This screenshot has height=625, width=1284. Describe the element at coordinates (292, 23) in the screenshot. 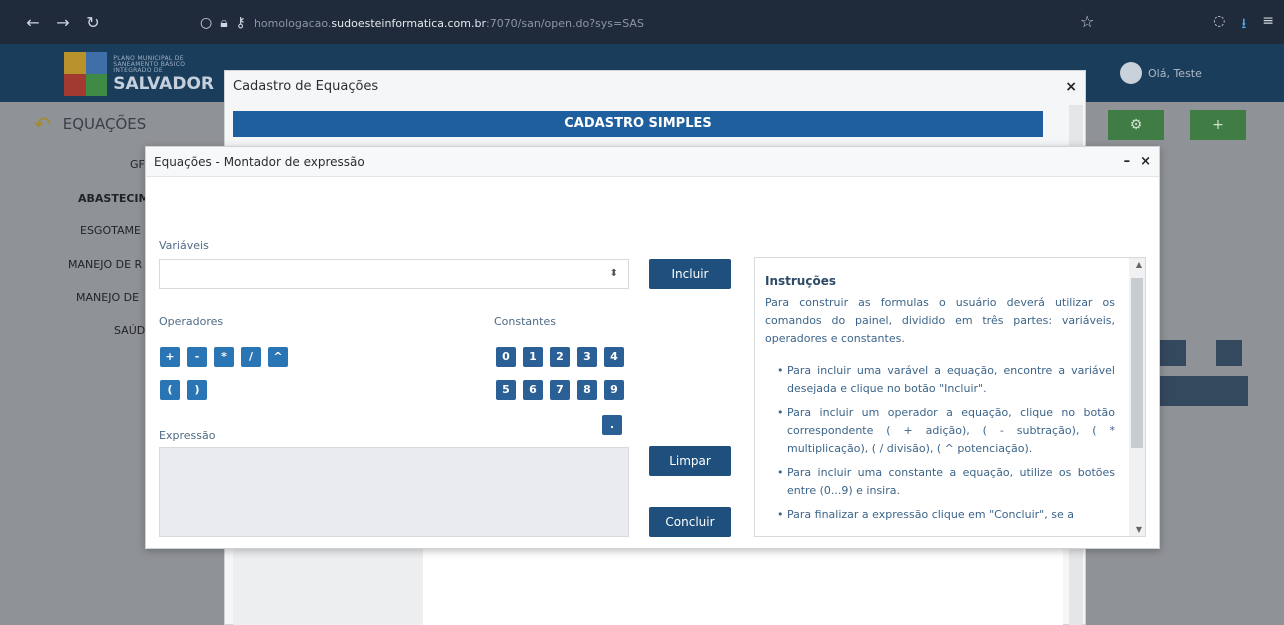

I see `url-prefix: homologacao.` at that location.